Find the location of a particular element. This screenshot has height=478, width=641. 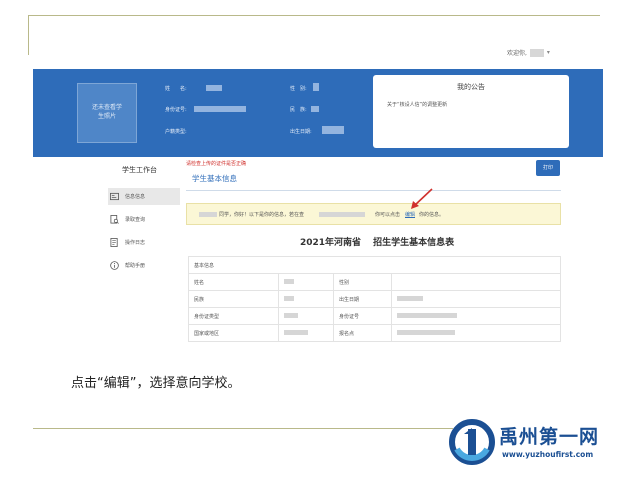

logo-title: 禹州第一网 is located at coordinates (549, 437).